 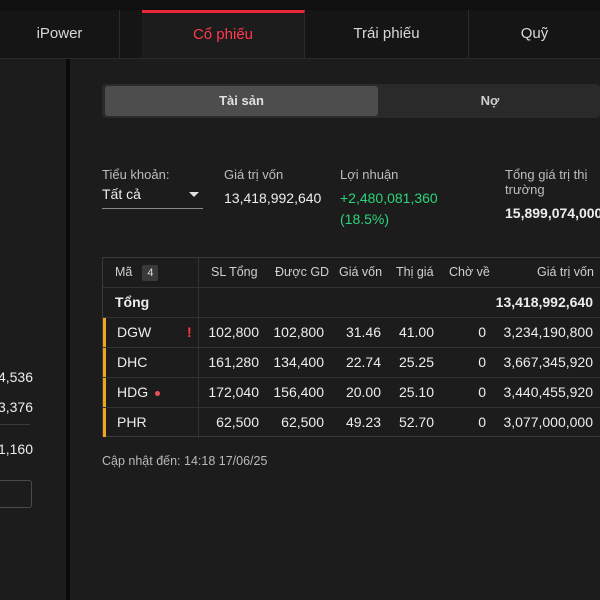 I want to click on left-value-1: 4,536, so click(x=16, y=377).